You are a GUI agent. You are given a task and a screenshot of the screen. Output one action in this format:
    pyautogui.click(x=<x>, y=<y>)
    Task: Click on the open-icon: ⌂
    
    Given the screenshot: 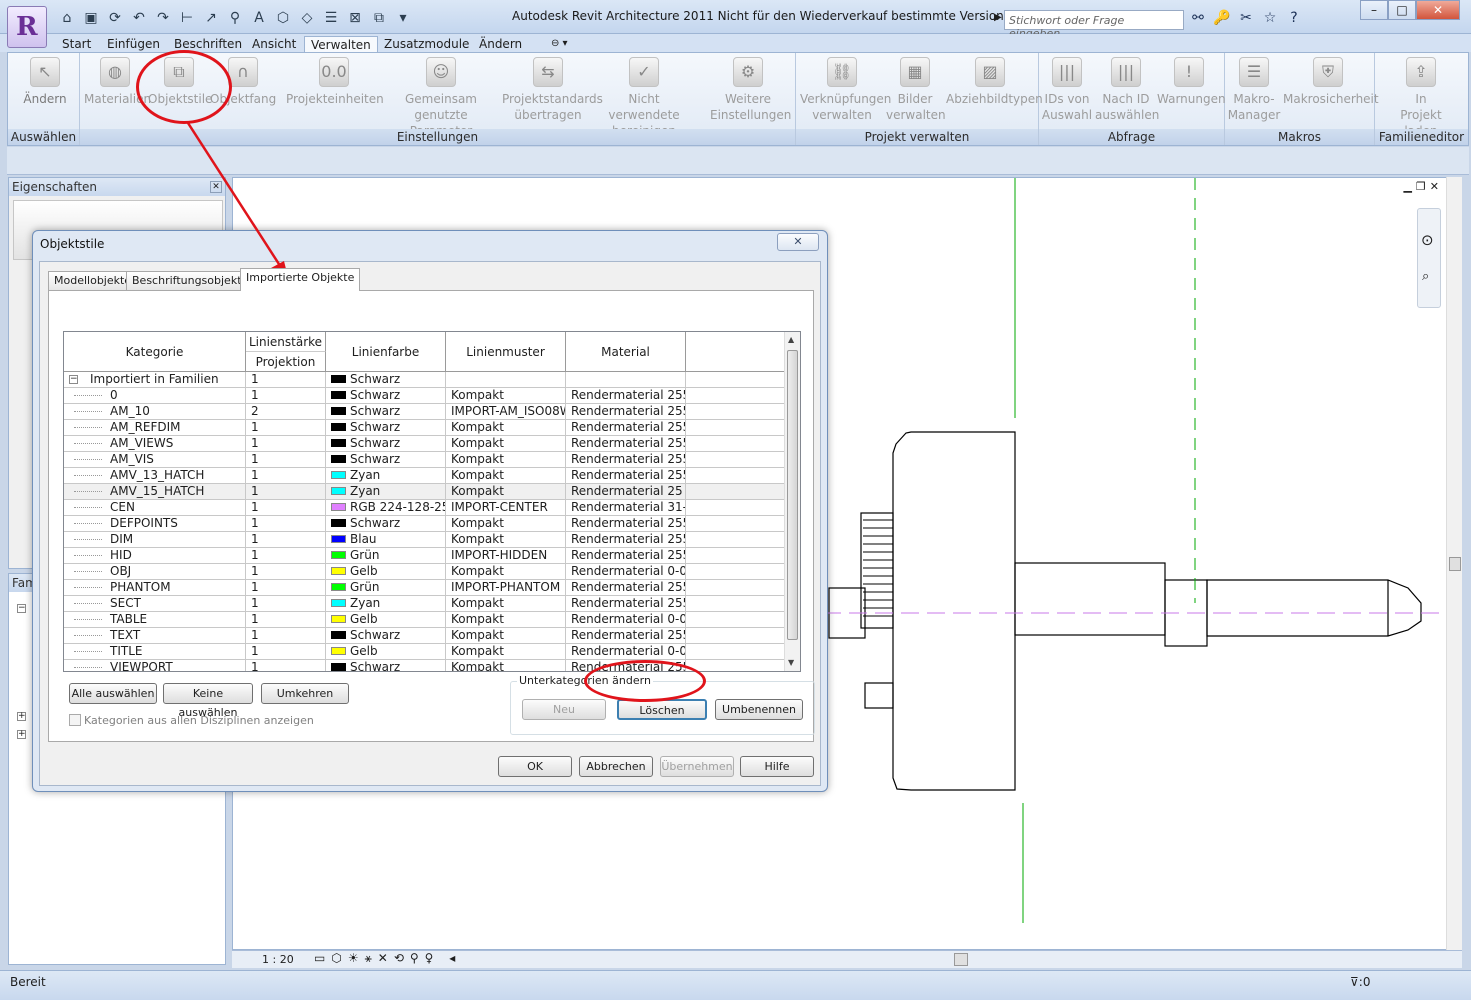 What is the action you would take?
    pyautogui.click(x=67, y=18)
    